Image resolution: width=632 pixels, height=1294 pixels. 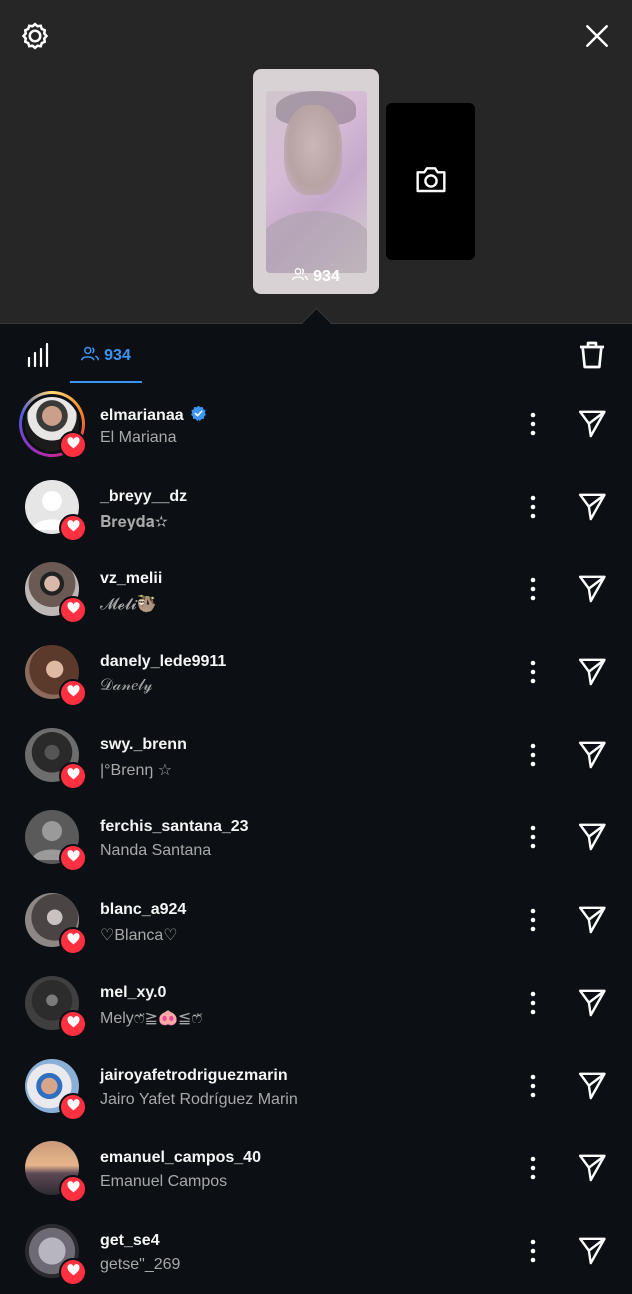 I want to click on viewer-row: mel_xy.0 Melyෆ̈≧🐽≦ෆ̈, so click(x=316, y=1004).